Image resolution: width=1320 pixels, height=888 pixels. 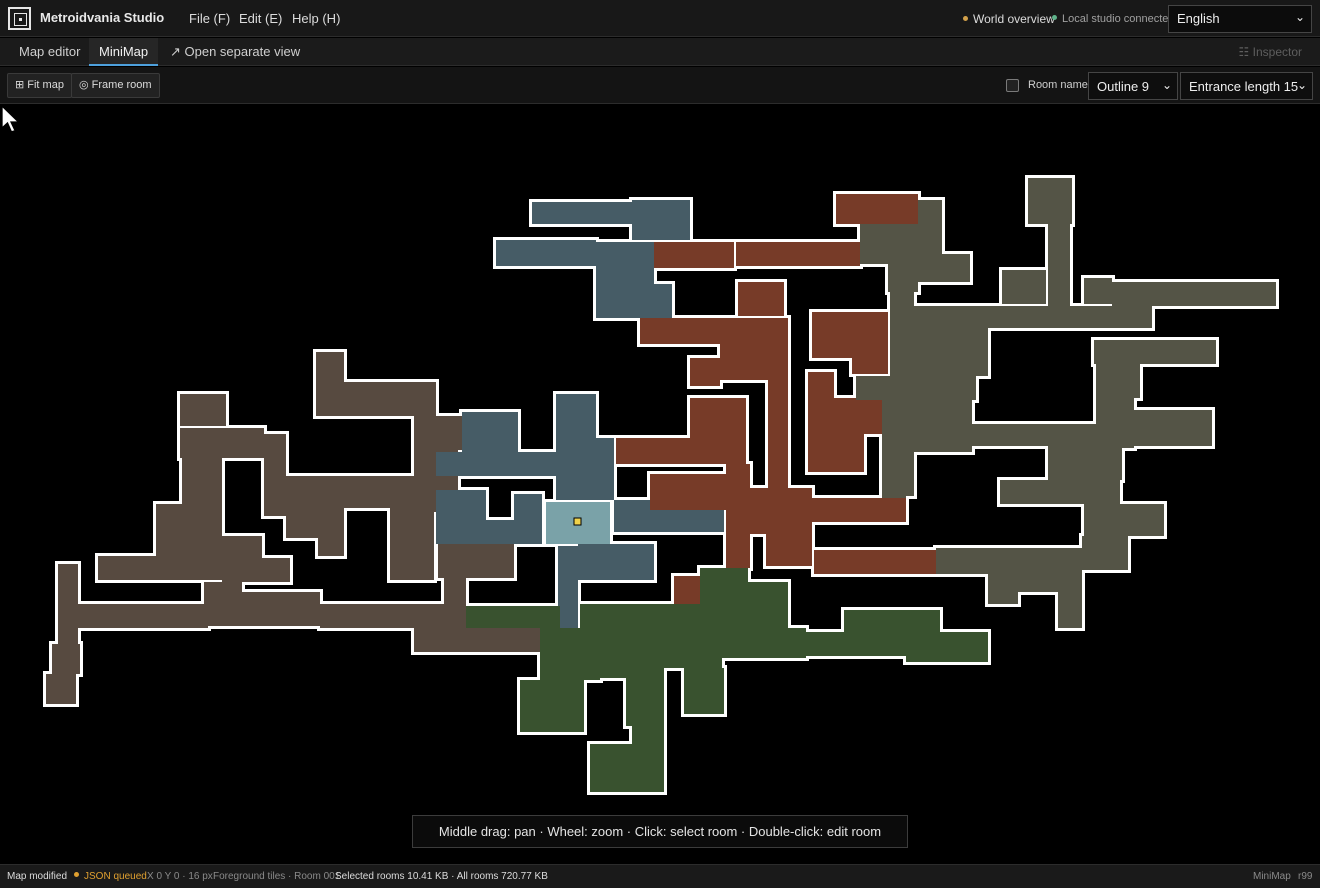 What do you see at coordinates (1009, 19) in the screenshot?
I see `world-overview-status: World overview` at bounding box center [1009, 19].